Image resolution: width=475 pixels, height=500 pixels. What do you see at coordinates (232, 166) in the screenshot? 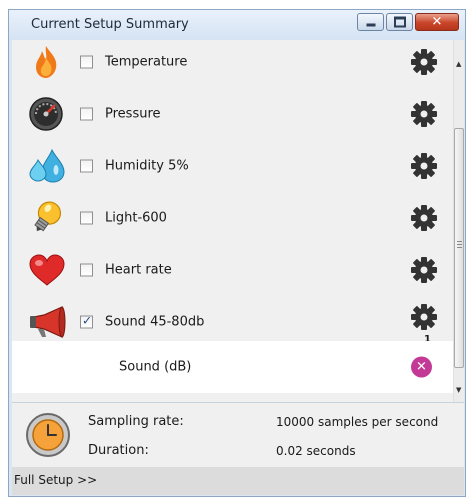
I see `sensor-row-humidity: Humidity 5%` at bounding box center [232, 166].